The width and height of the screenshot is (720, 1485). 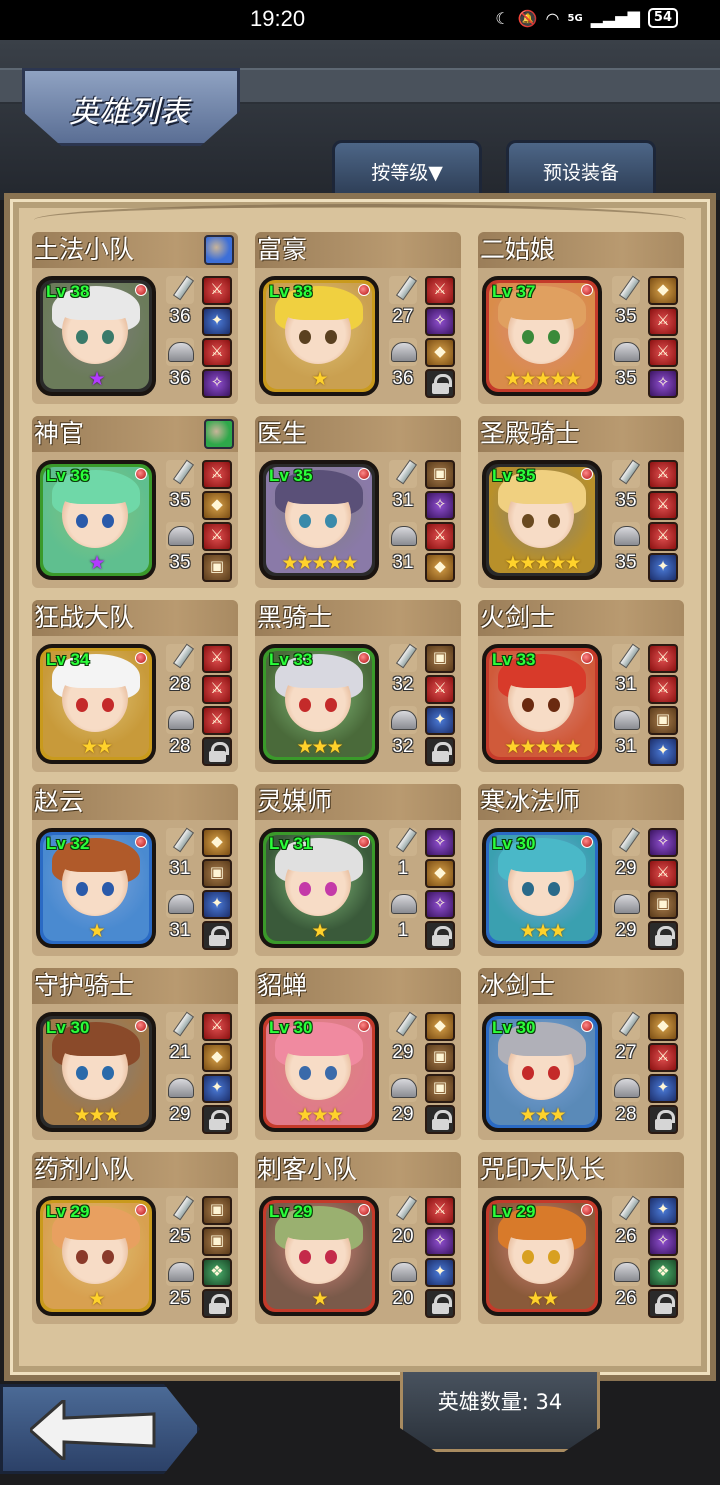 I want to click on hero-card: 寒冰法师 Lv 30 ★★★ 29 29 ✧ ⚔ ▣, so click(x=581, y=870).